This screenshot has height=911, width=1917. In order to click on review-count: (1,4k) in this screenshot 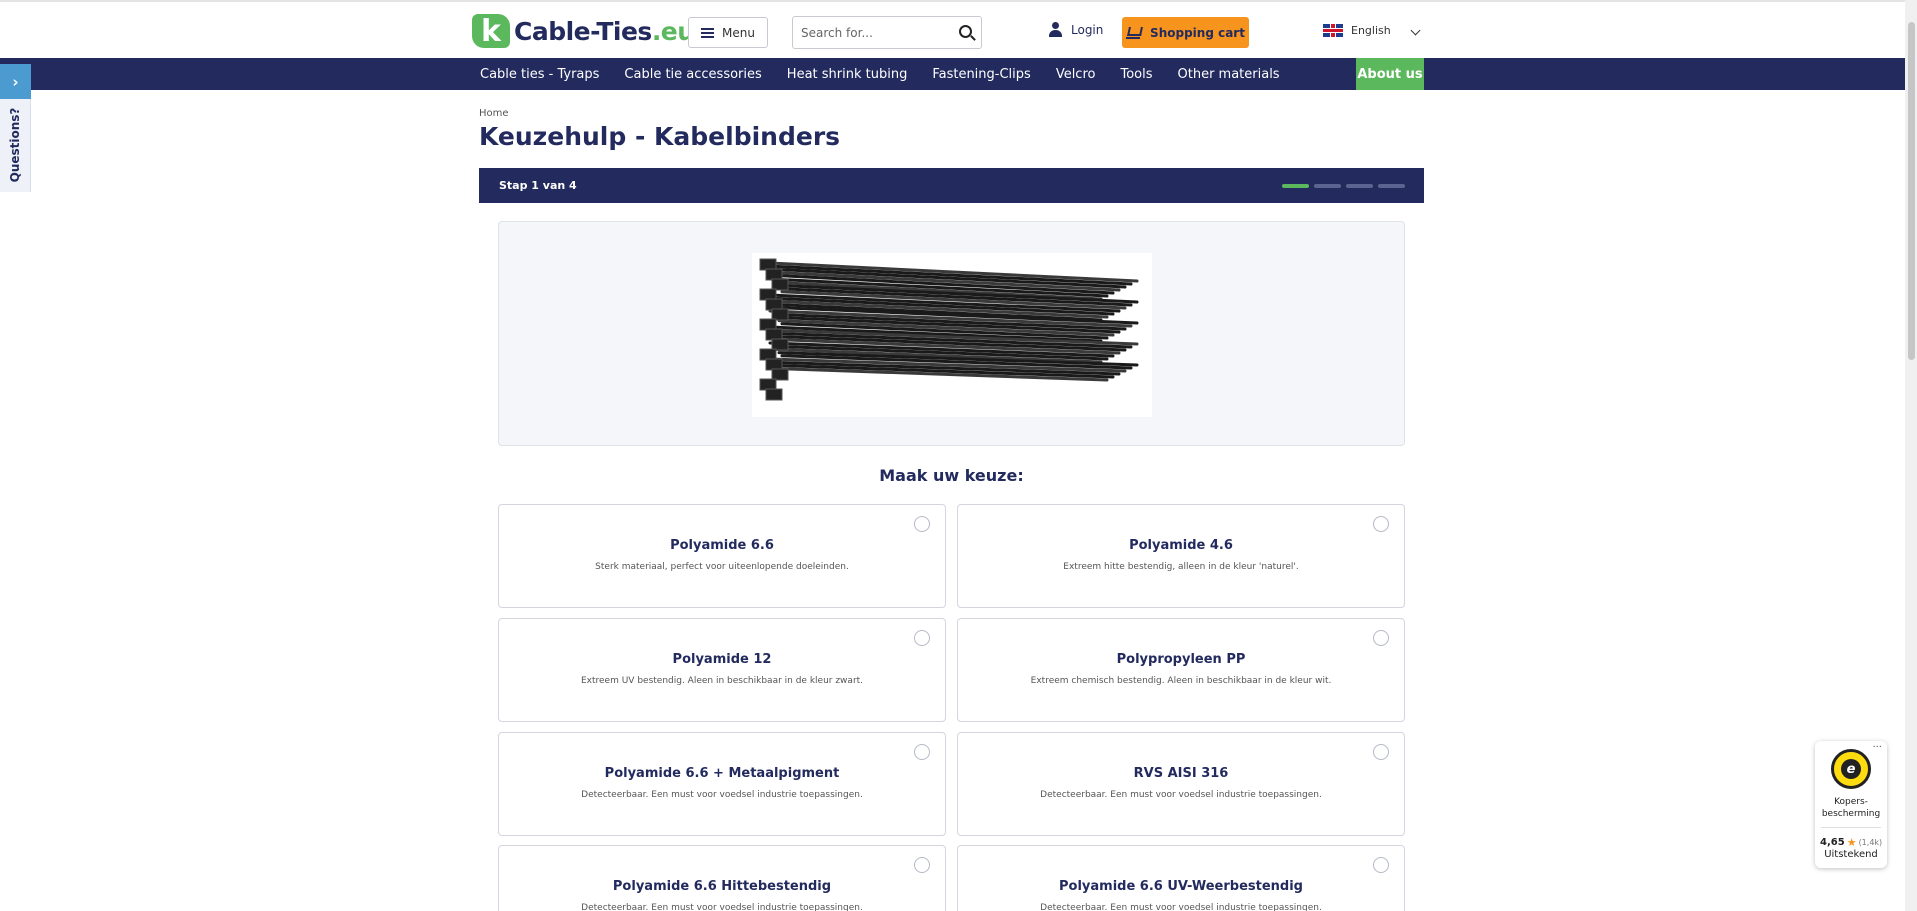, I will do `click(1870, 842)`.